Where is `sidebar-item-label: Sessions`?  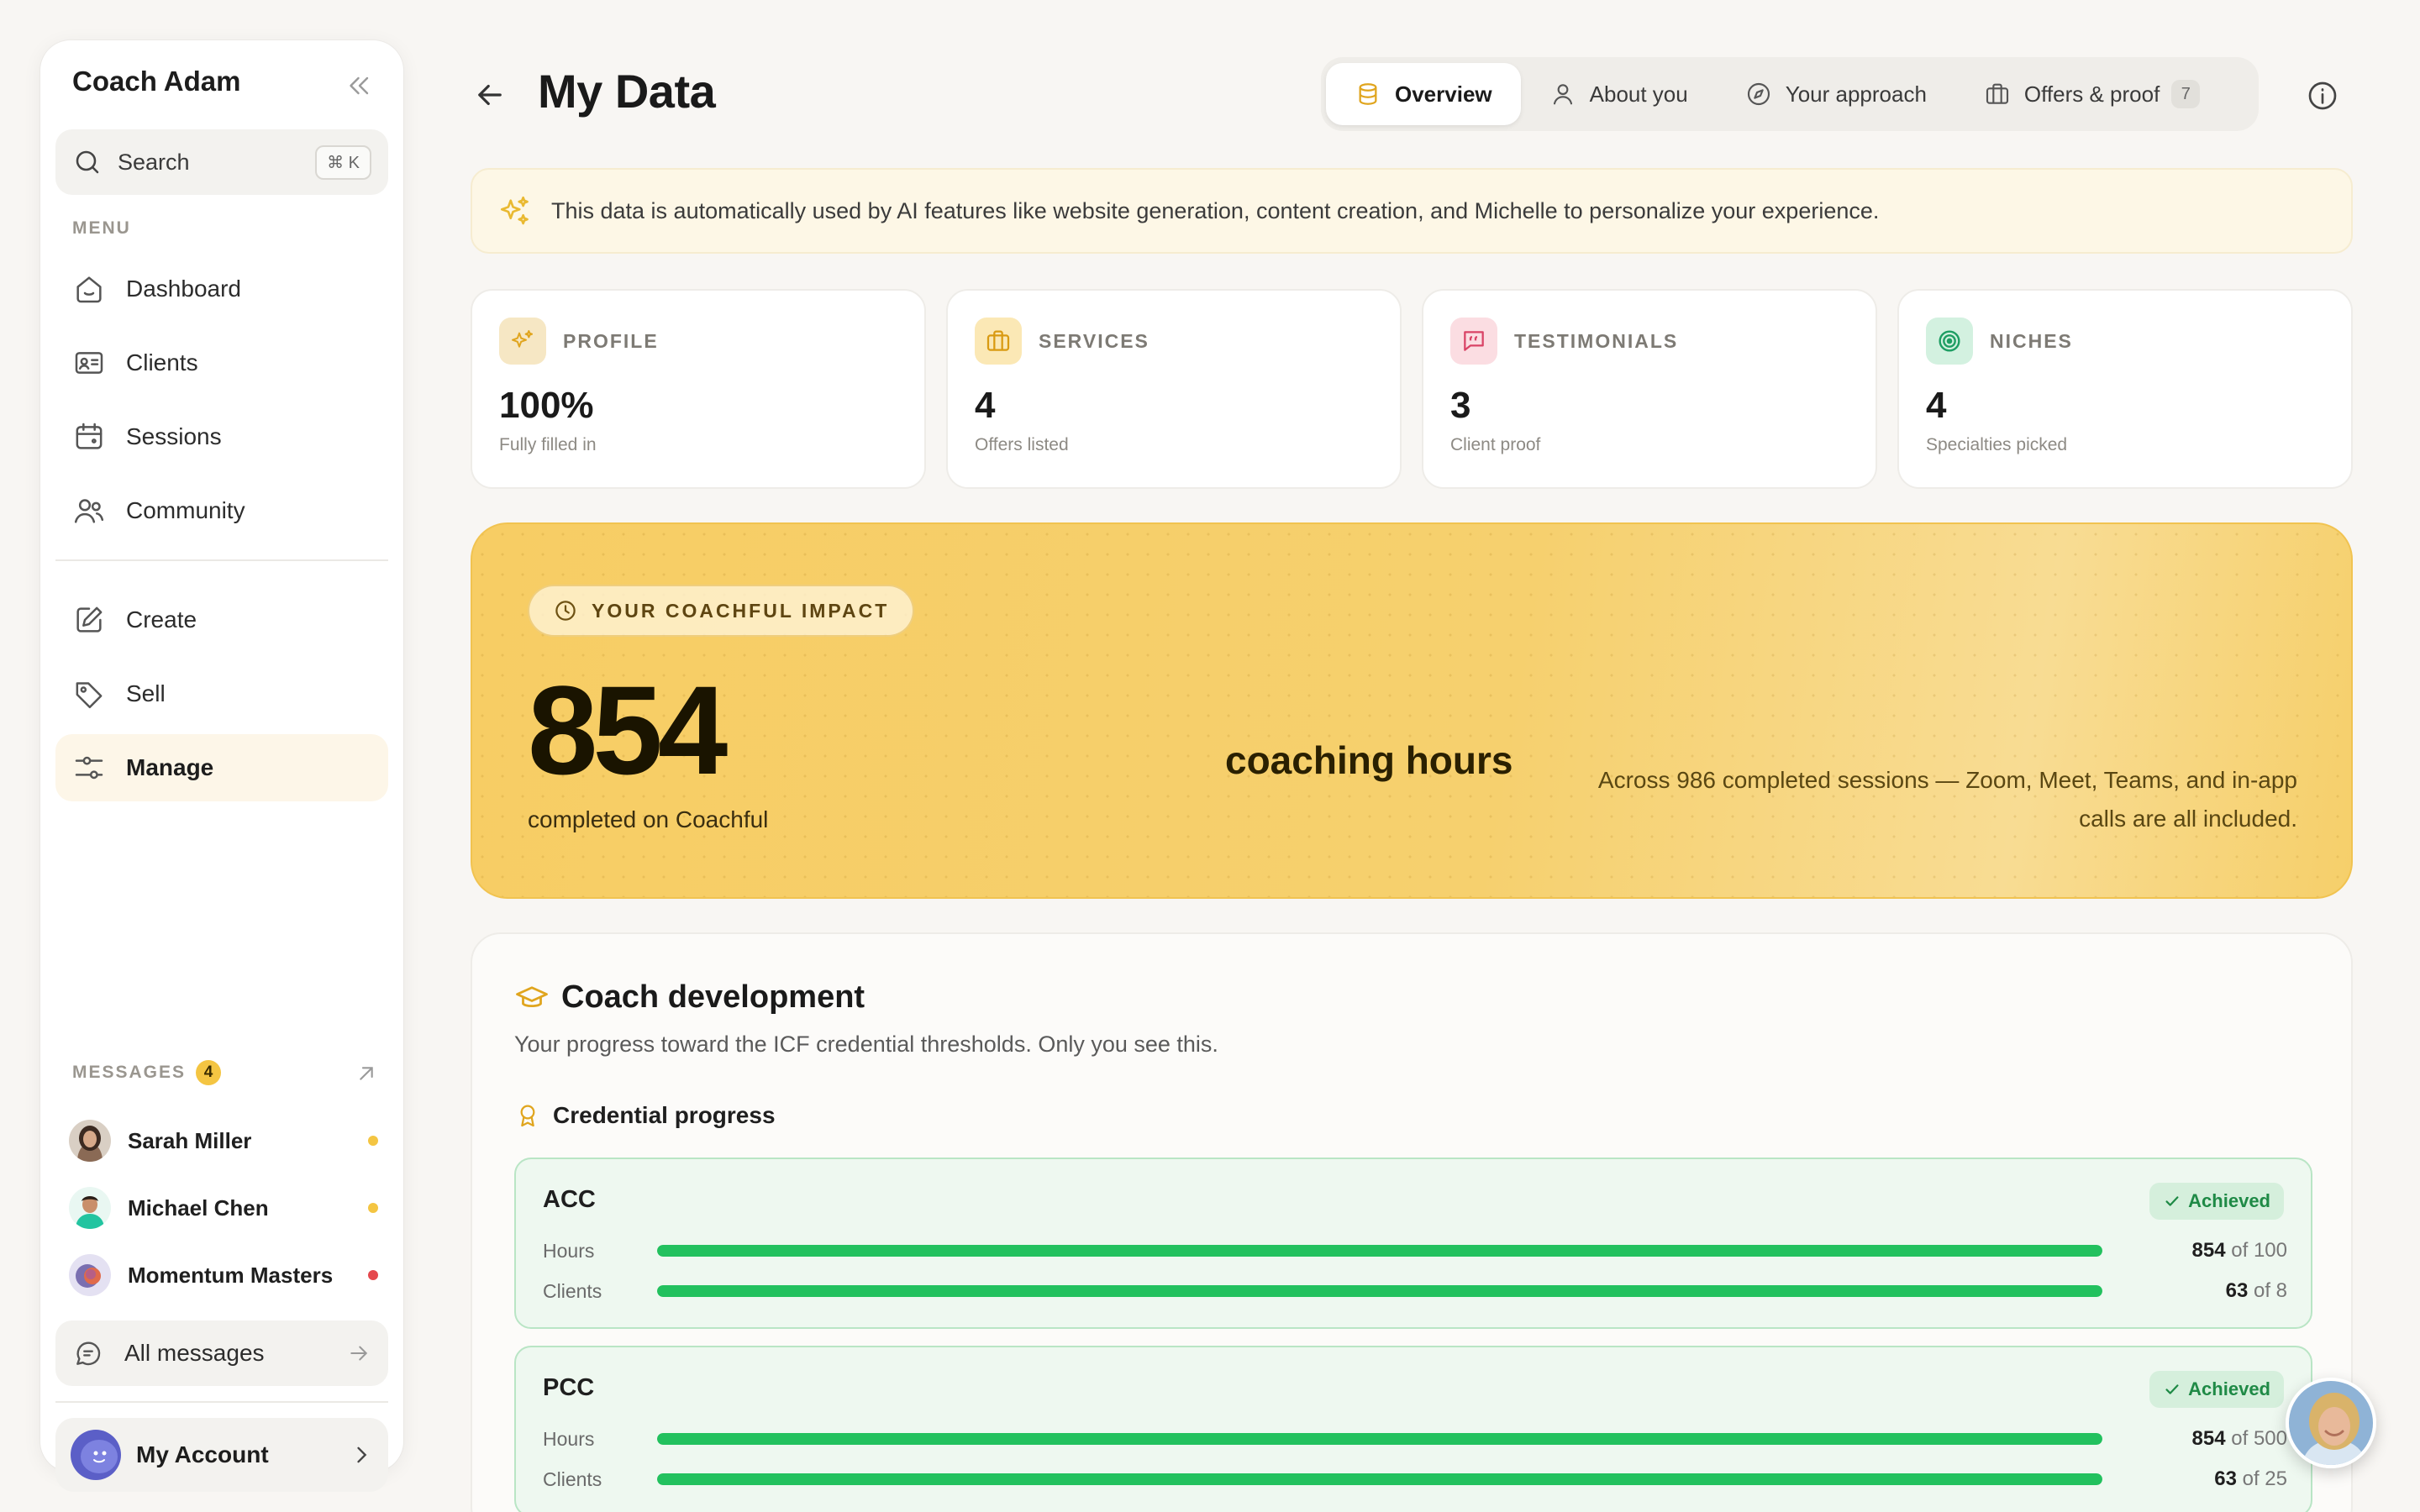 sidebar-item-label: Sessions is located at coordinates (174, 436).